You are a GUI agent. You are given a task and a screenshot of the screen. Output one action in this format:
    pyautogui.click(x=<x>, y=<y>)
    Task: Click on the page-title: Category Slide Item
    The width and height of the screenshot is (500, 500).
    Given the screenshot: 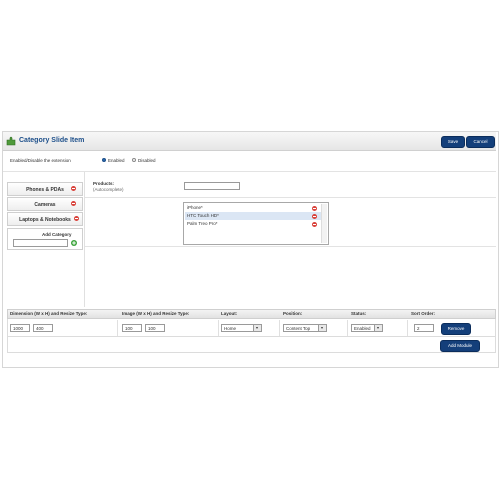 What is the action you would take?
    pyautogui.click(x=52, y=140)
    